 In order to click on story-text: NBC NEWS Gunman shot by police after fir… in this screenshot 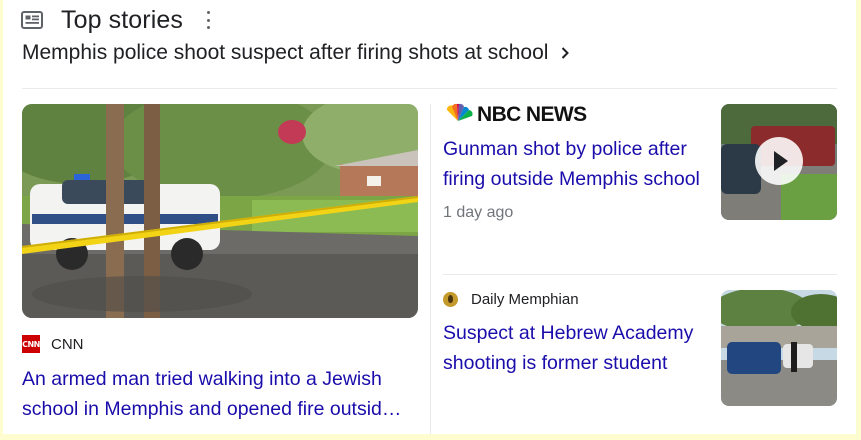, I will do `click(575, 162)`.